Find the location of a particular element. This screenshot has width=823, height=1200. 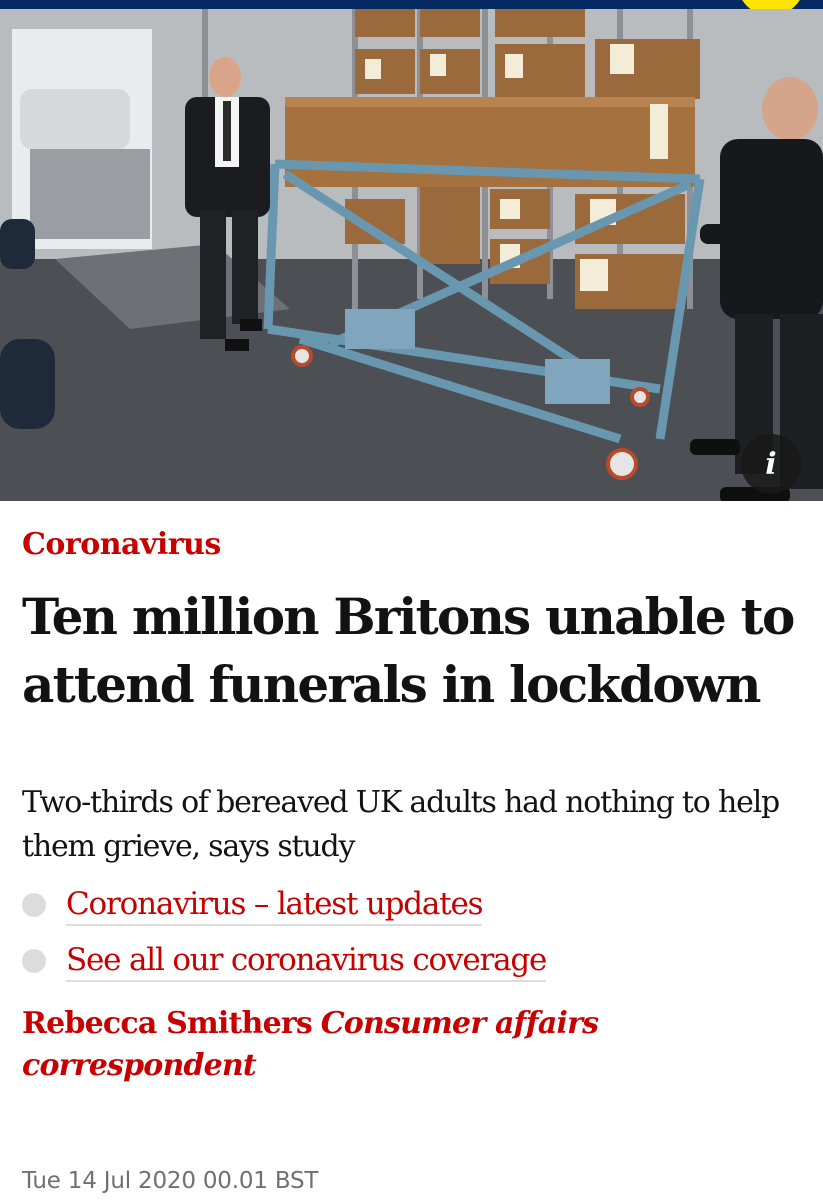

latest-updates-link: Coronavirus – latest updates is located at coordinates (275, 905).